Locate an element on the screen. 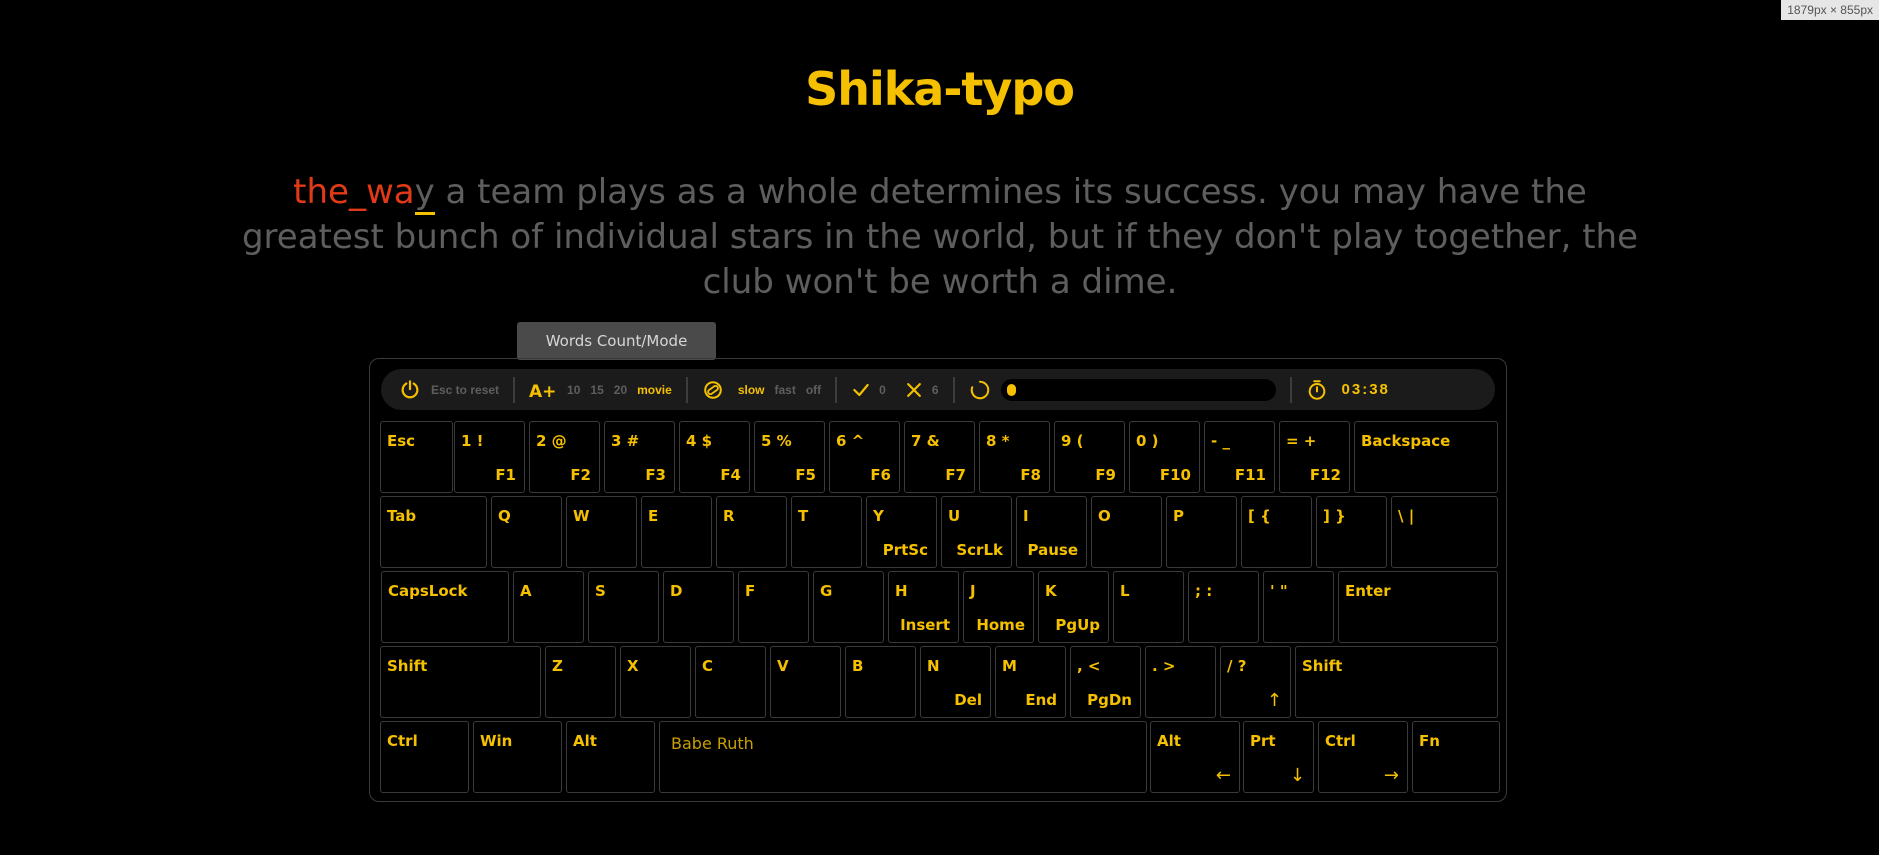 This screenshot has height=855, width=1879. key-o: O is located at coordinates (1126, 532).